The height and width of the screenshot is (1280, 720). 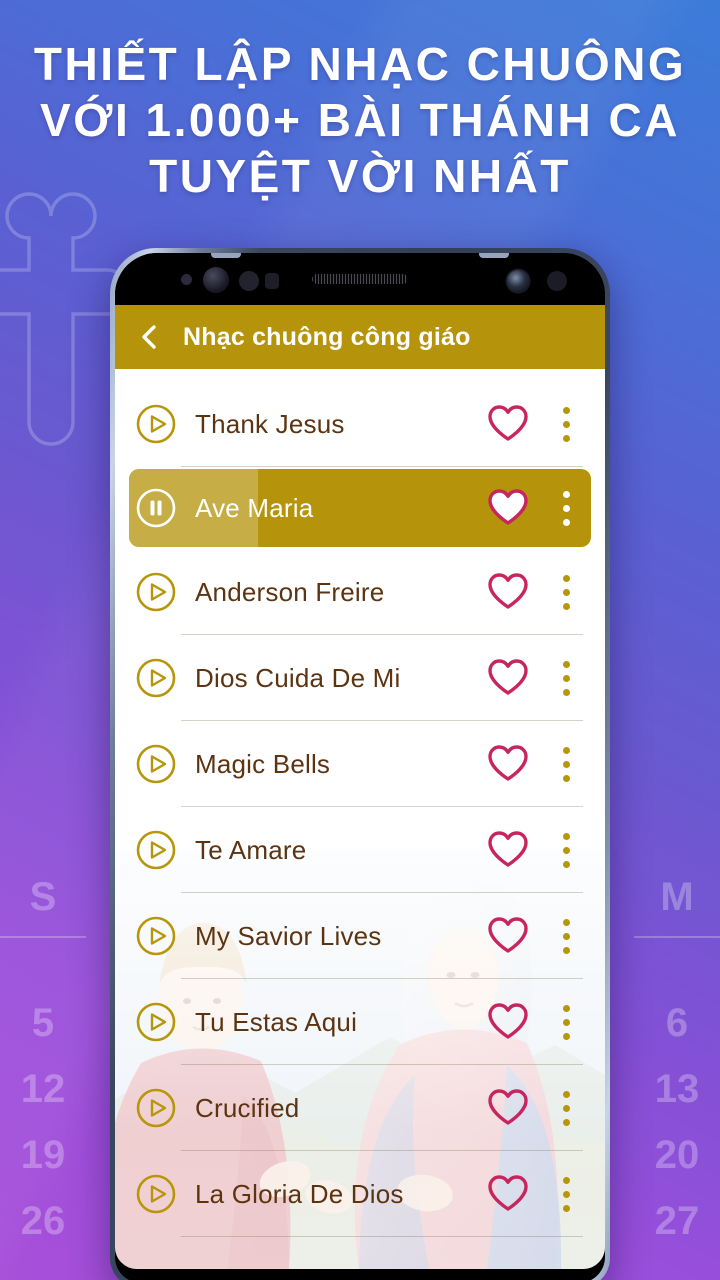 What do you see at coordinates (43, 1023) in the screenshot?
I see `calendar-day: 5` at bounding box center [43, 1023].